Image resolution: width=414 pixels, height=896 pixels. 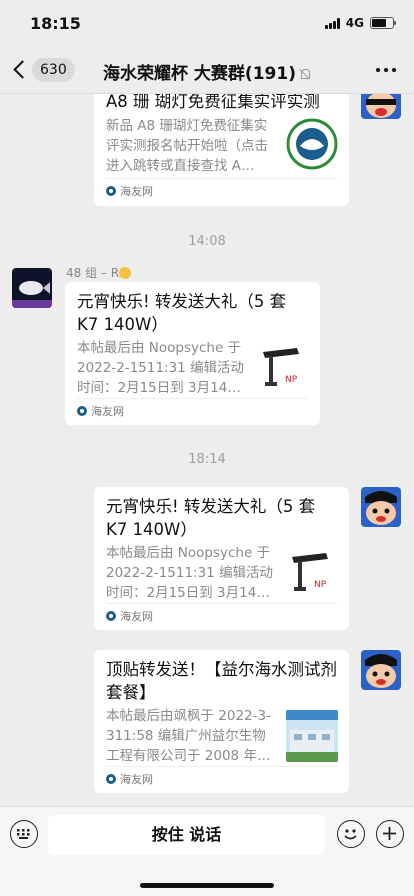 What do you see at coordinates (207, 885) in the screenshot?
I see `home-indicator` at bounding box center [207, 885].